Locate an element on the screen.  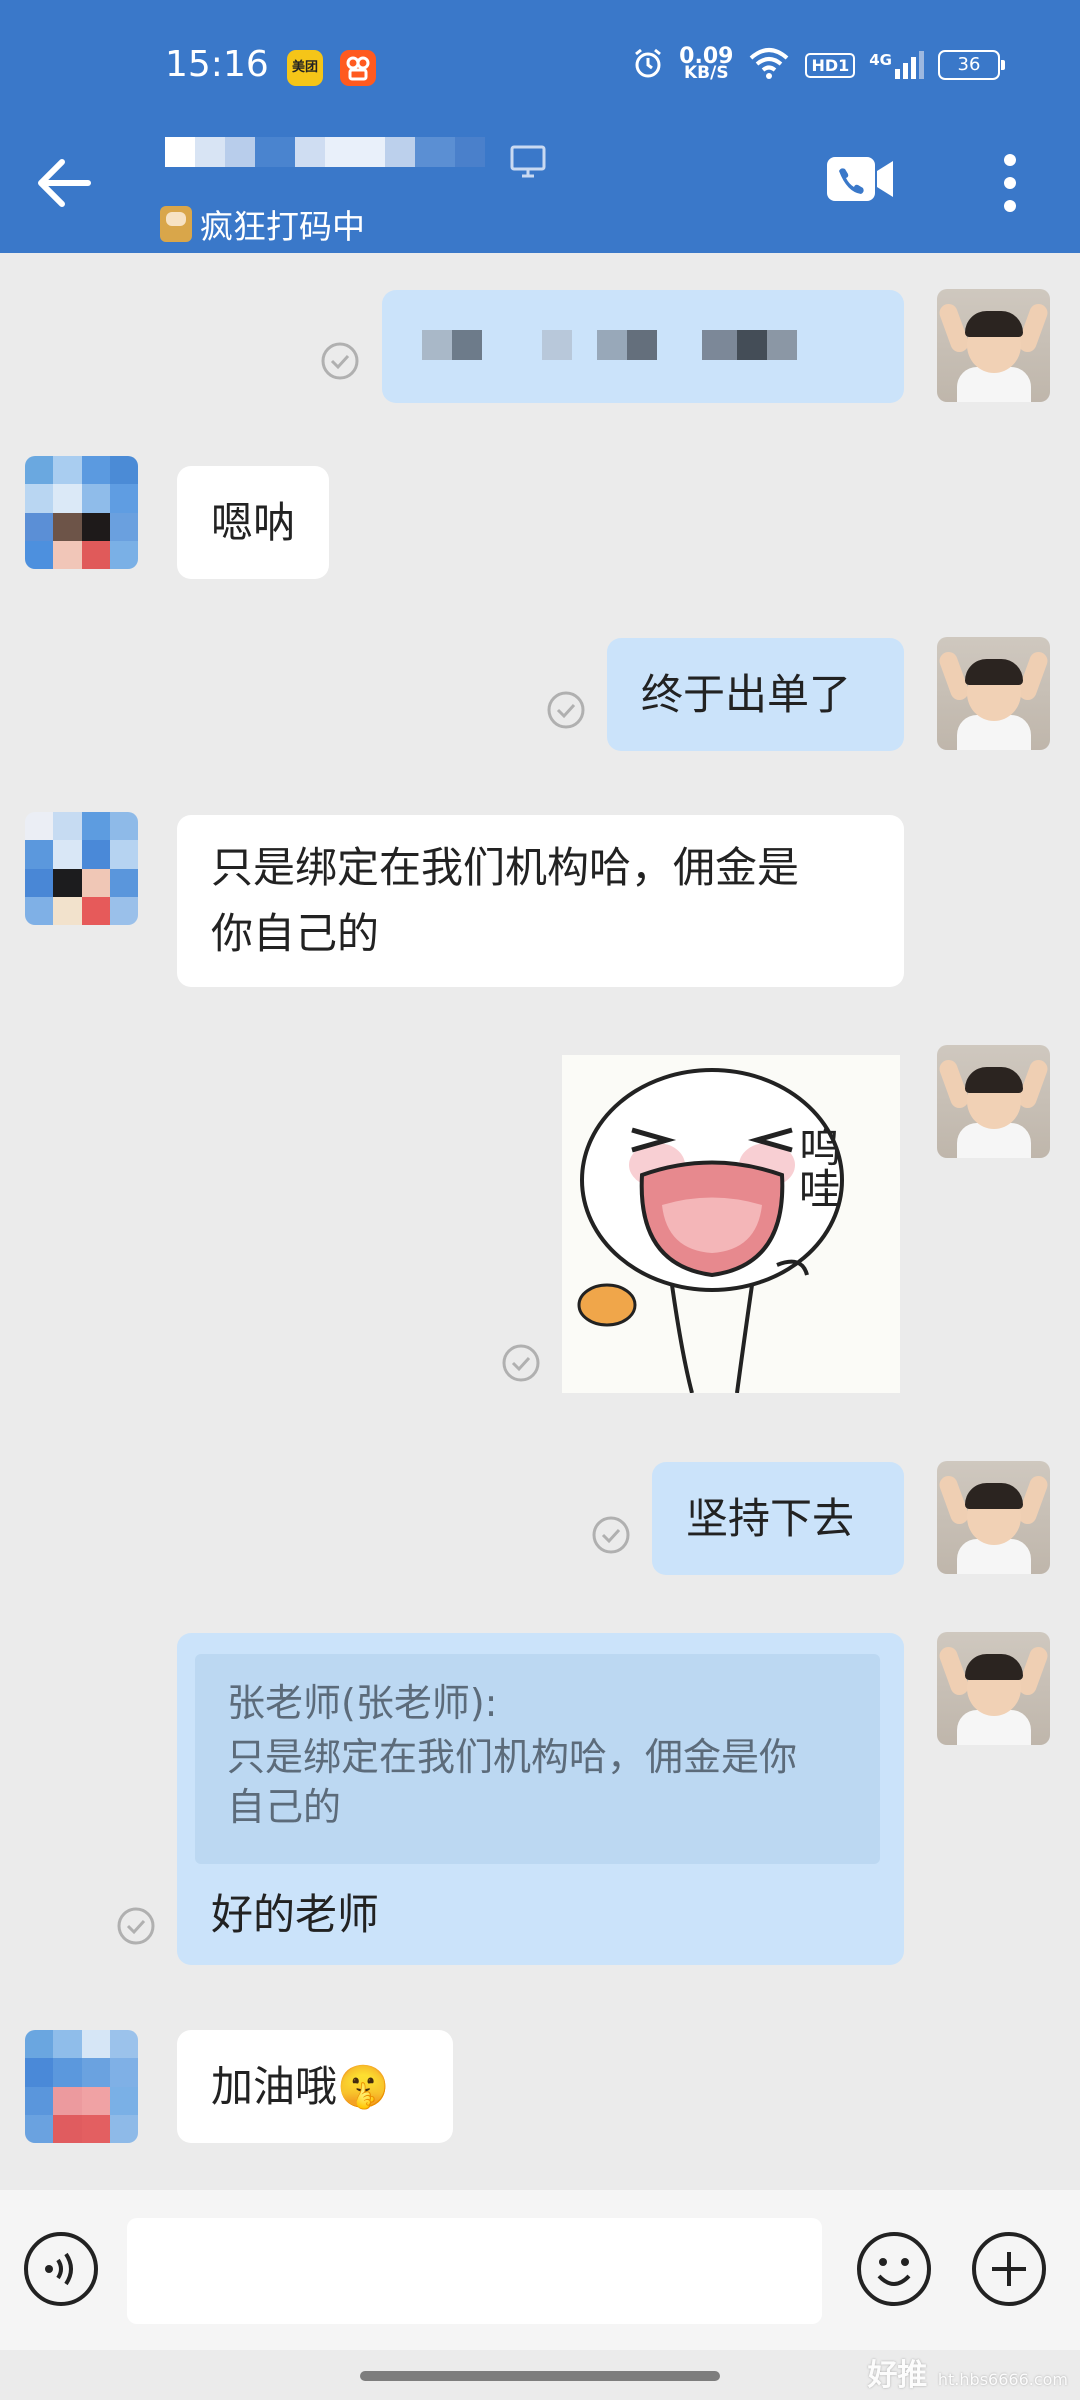
crying-sticker-image: 呜哇 is located at coordinates (731, 1224).